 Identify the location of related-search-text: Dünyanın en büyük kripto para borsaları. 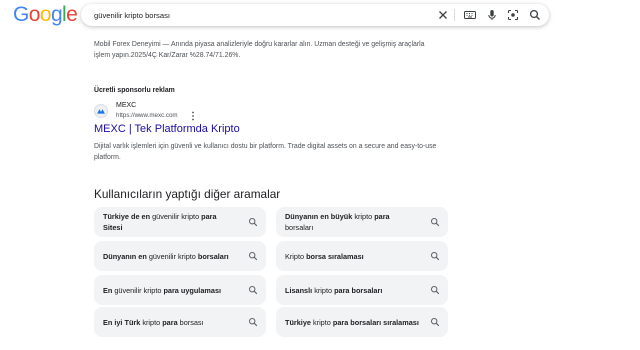
(337, 222).